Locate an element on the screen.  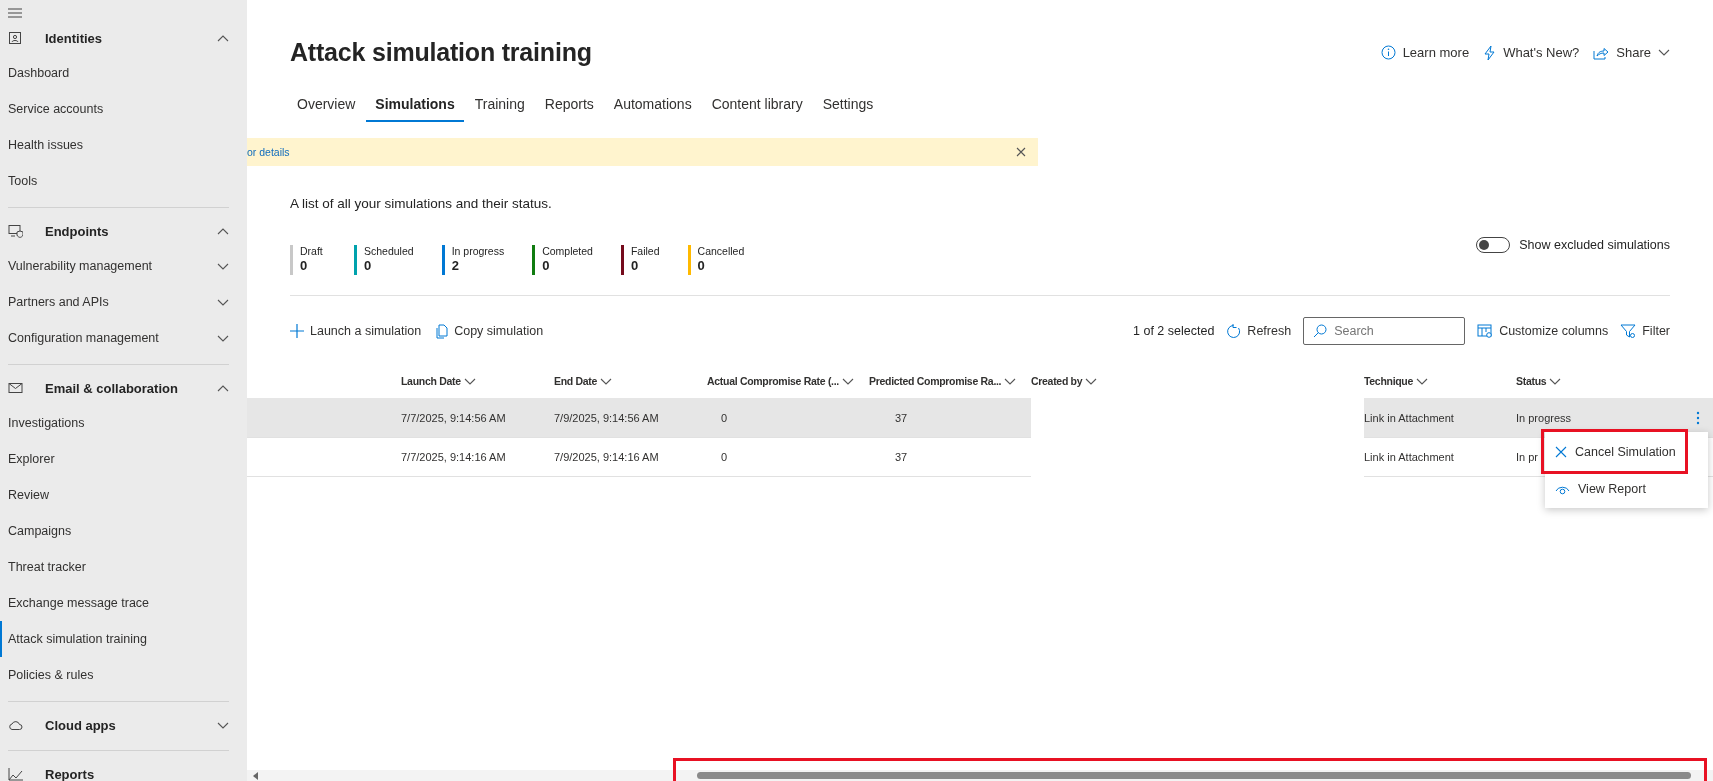
column-header: Technique is located at coordinates (1396, 381).